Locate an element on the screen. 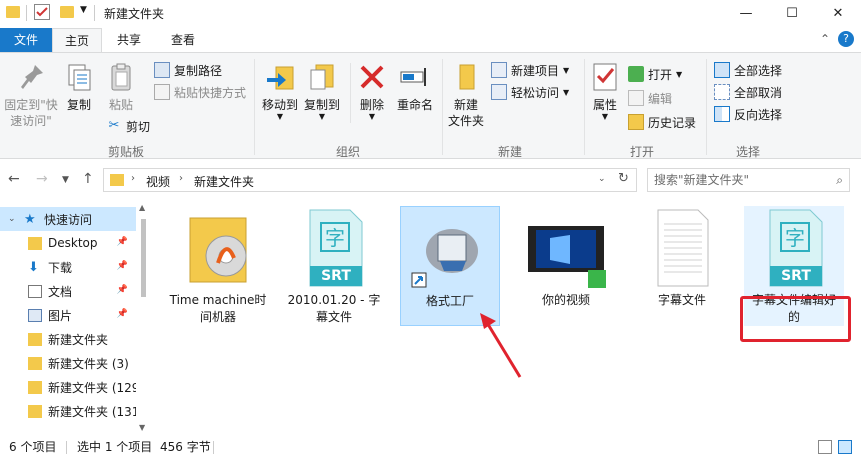 This screenshot has width=861, height=458. properties-quick-icon is located at coordinates (42, 12).